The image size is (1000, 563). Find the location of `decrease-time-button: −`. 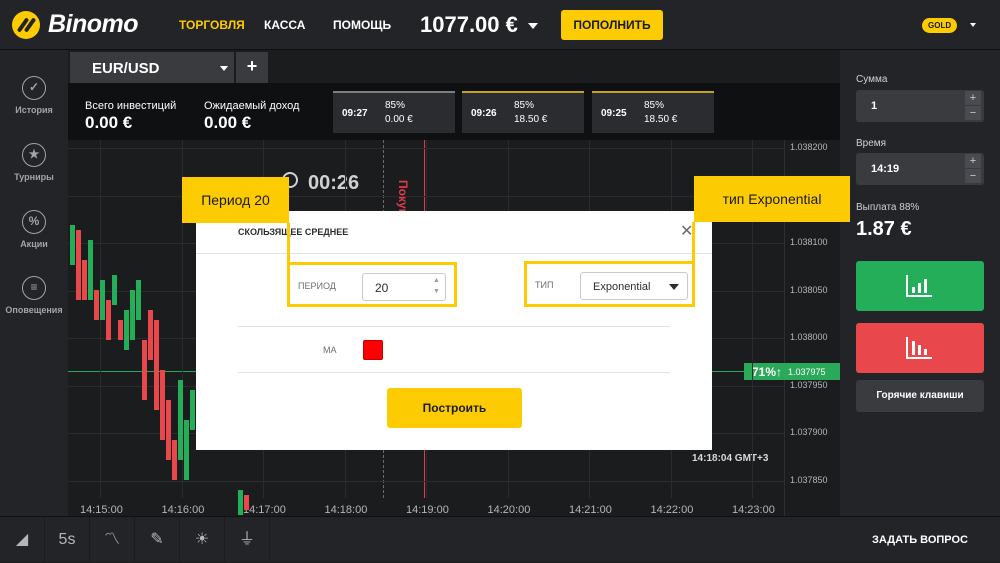

decrease-time-button: − is located at coordinates (973, 176).